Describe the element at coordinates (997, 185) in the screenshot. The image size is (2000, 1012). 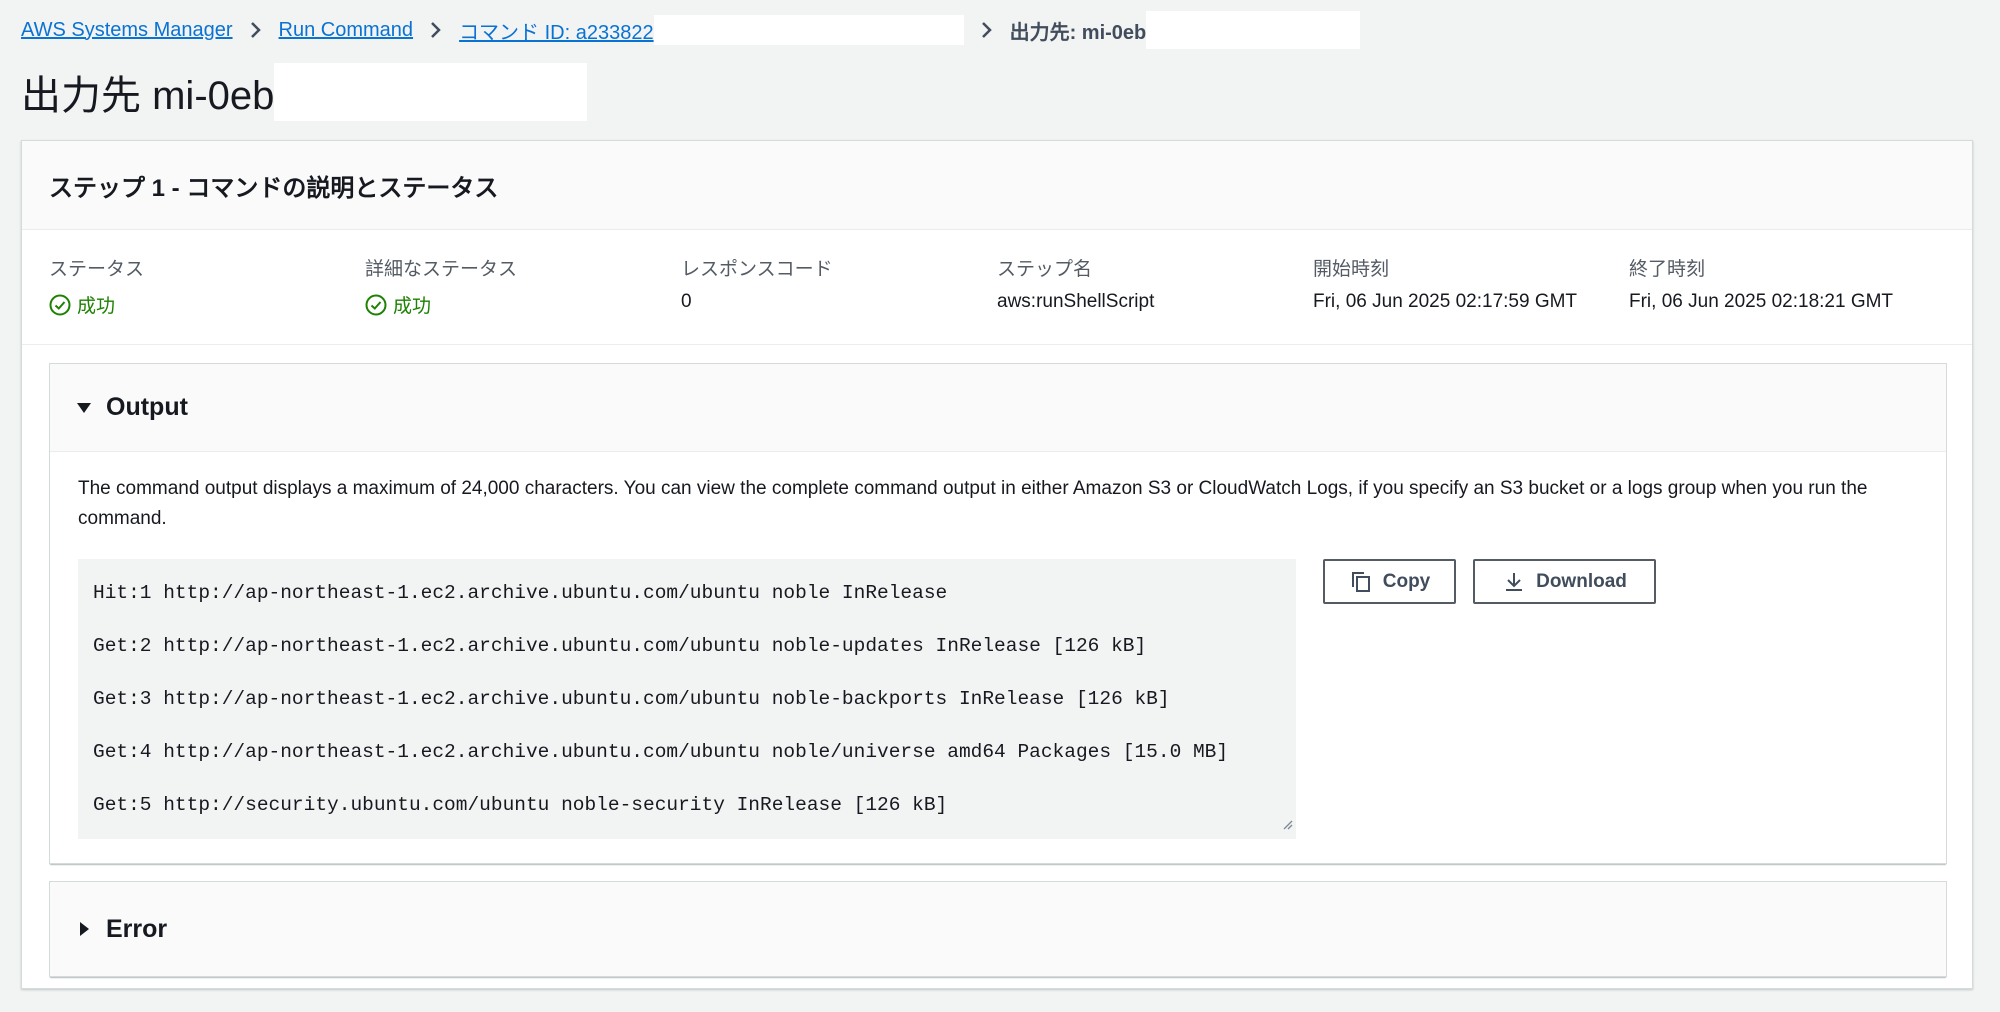
I see `step-header: ステップ 1 - コマンドの説明とステータス` at that location.